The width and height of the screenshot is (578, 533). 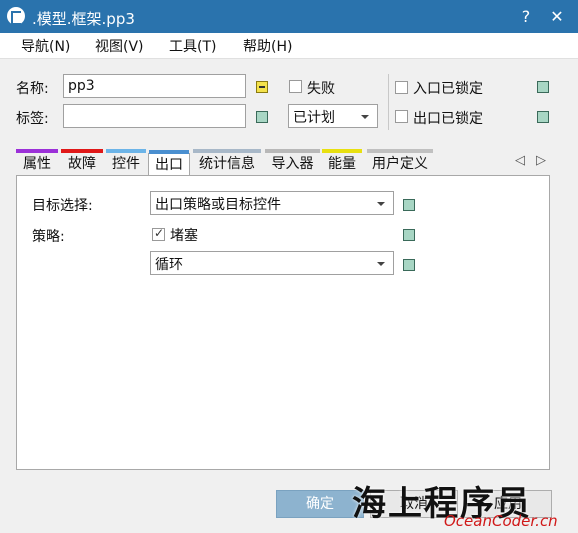 I want to click on target-selection-label: 目标选择:, so click(x=62, y=206).